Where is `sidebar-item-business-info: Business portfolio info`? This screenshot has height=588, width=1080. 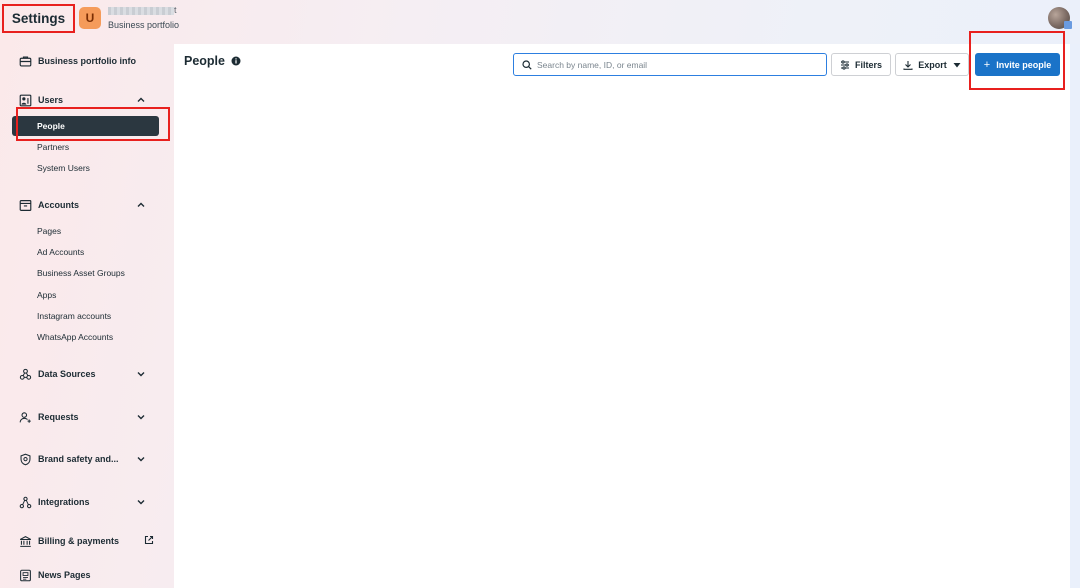
sidebar-item-business-info: Business portfolio info is located at coordinates (87, 61).